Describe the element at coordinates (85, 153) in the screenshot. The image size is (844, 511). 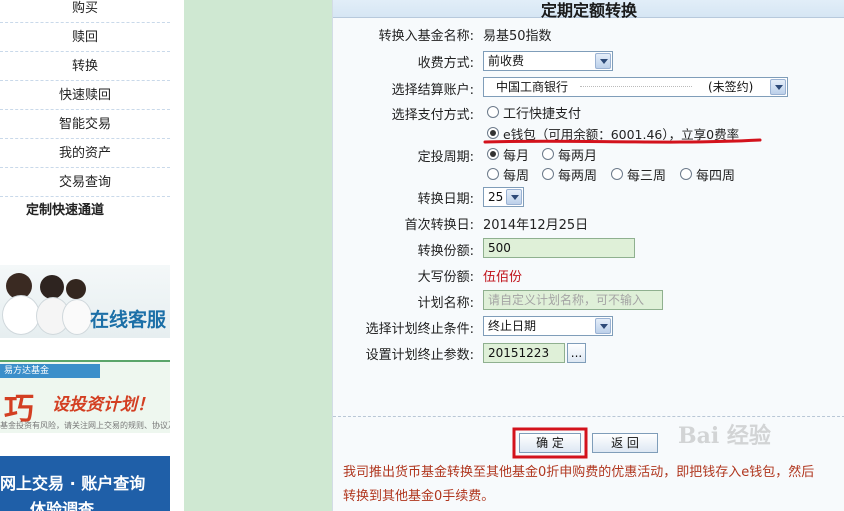
I see `sidebar-item-my-assets: 我的资产` at that location.